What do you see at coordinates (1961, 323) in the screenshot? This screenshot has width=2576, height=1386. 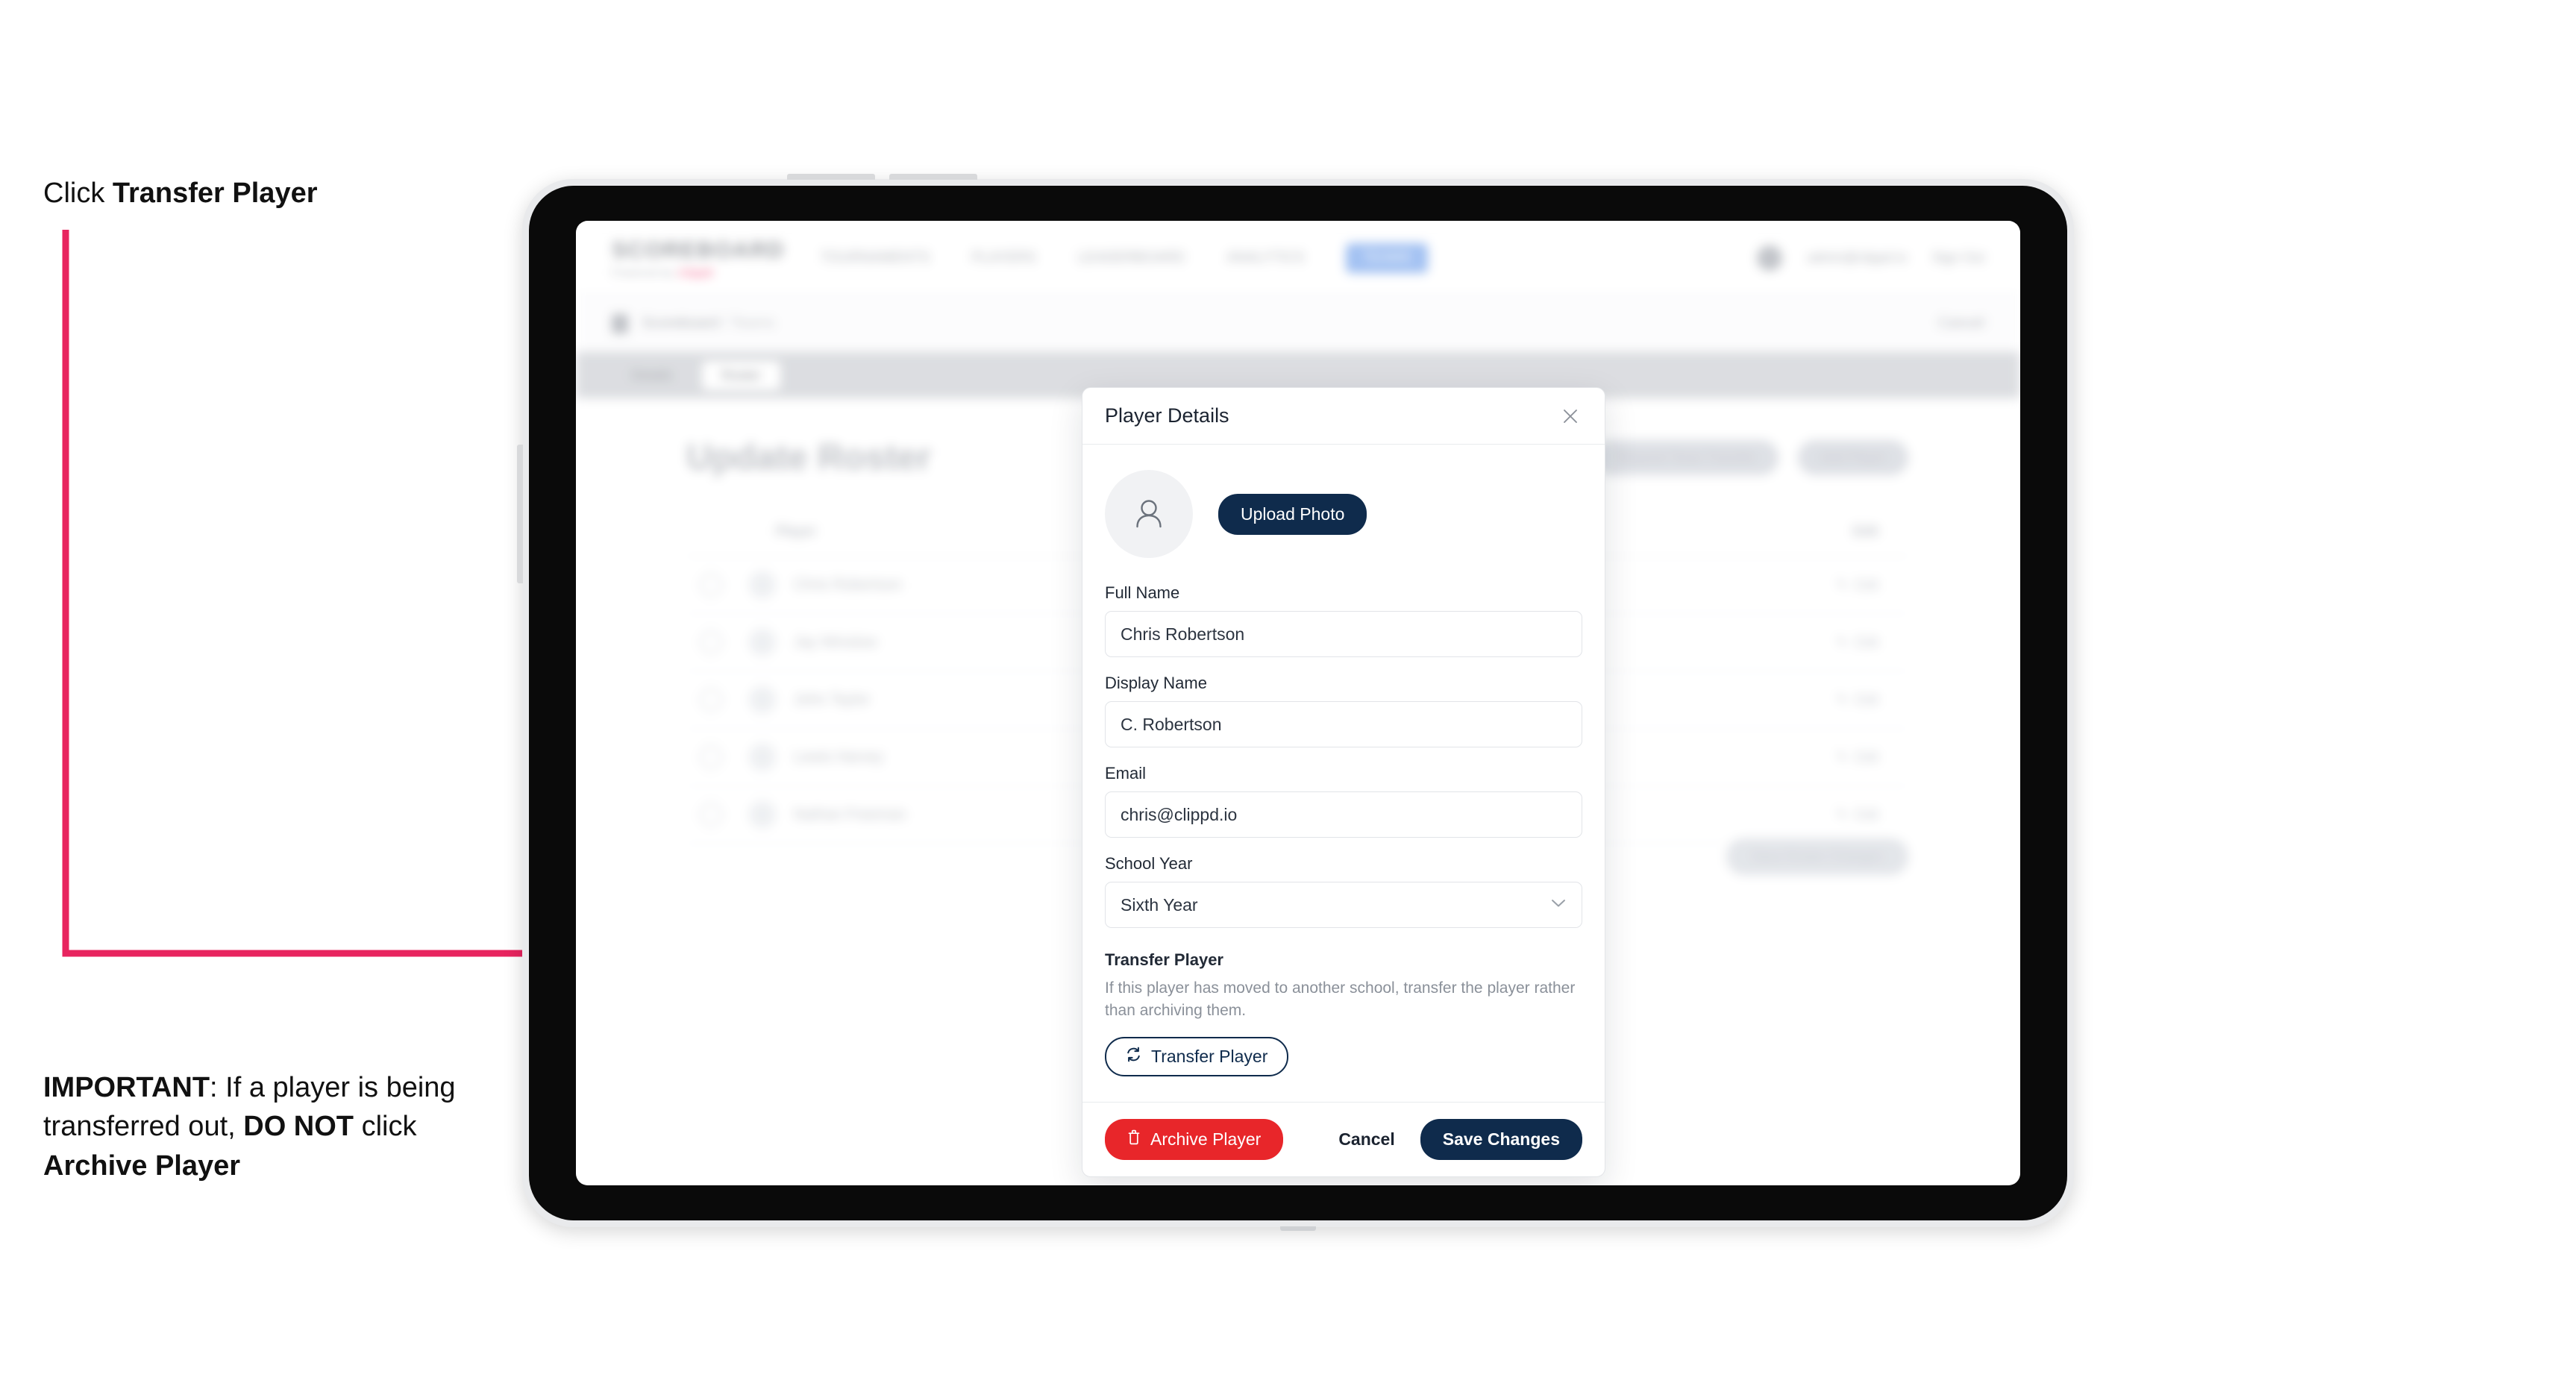 I see `subbar-cancel-link: Cancel` at bounding box center [1961, 323].